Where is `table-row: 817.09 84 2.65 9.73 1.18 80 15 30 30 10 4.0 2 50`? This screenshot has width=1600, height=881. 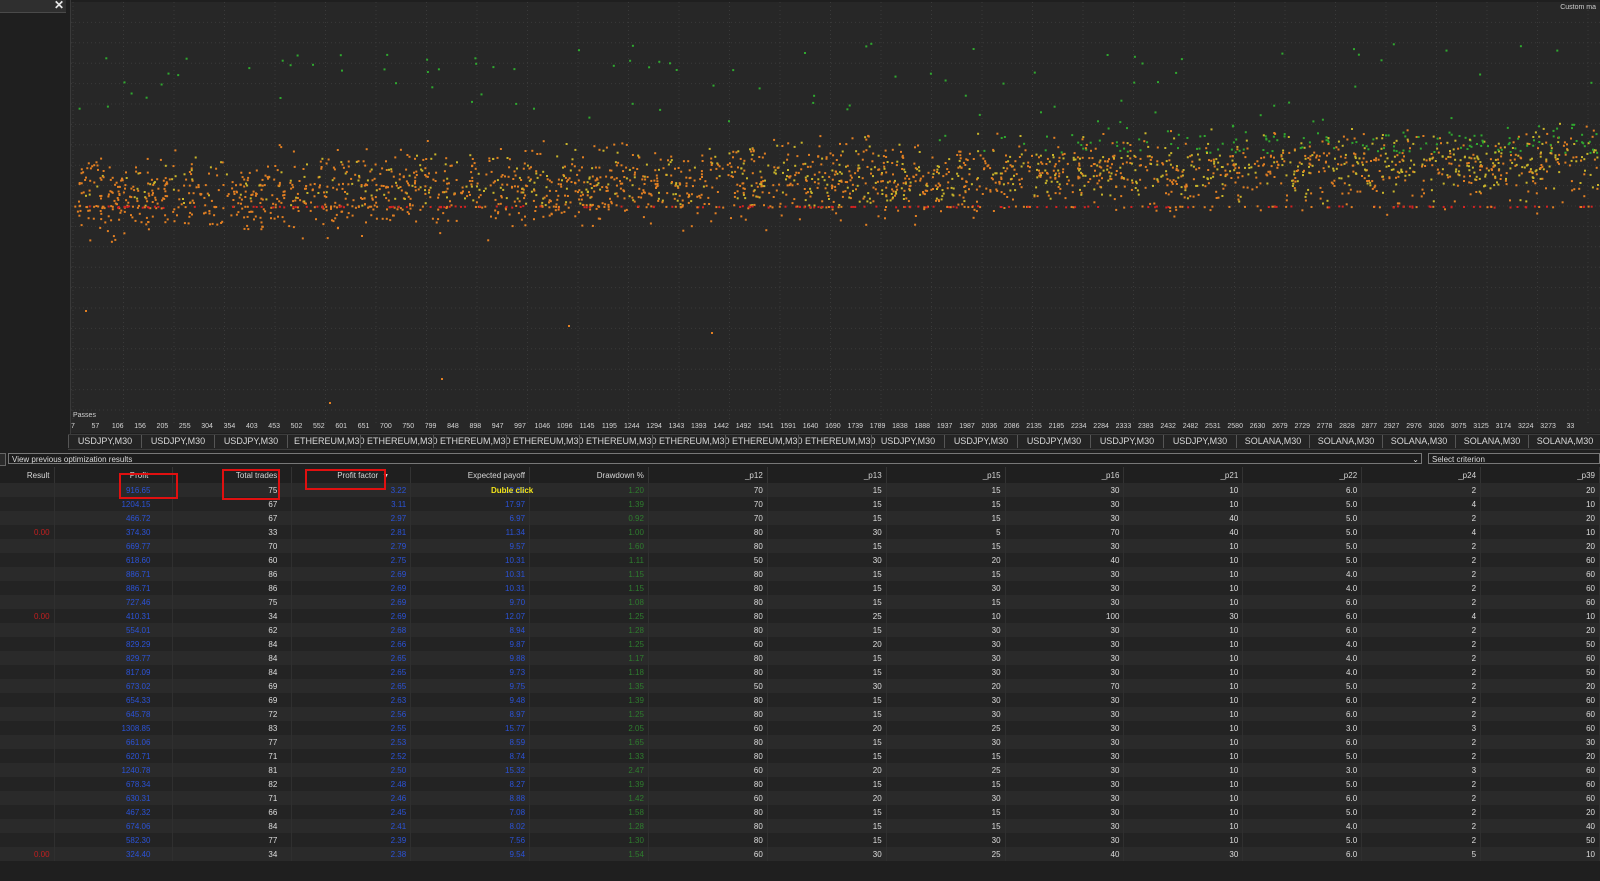 table-row: 817.09 84 2.65 9.73 1.18 80 15 30 30 10 4.0 2 50 is located at coordinates (800, 672).